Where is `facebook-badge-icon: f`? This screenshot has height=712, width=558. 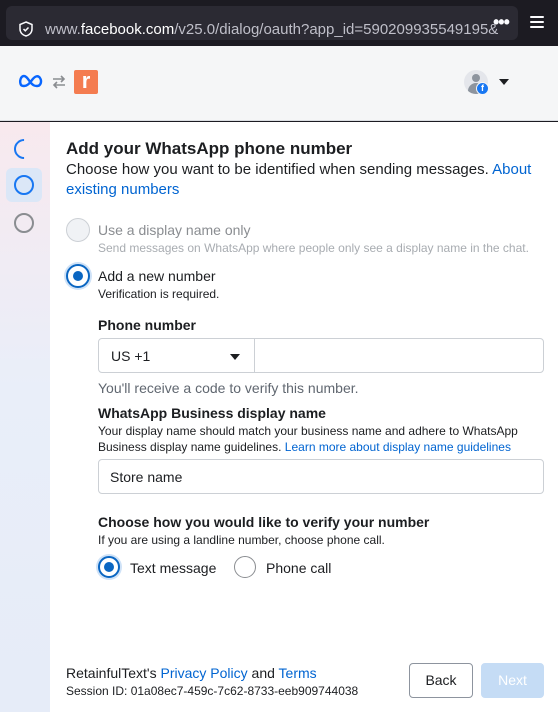
facebook-badge-icon: f is located at coordinates (482, 88).